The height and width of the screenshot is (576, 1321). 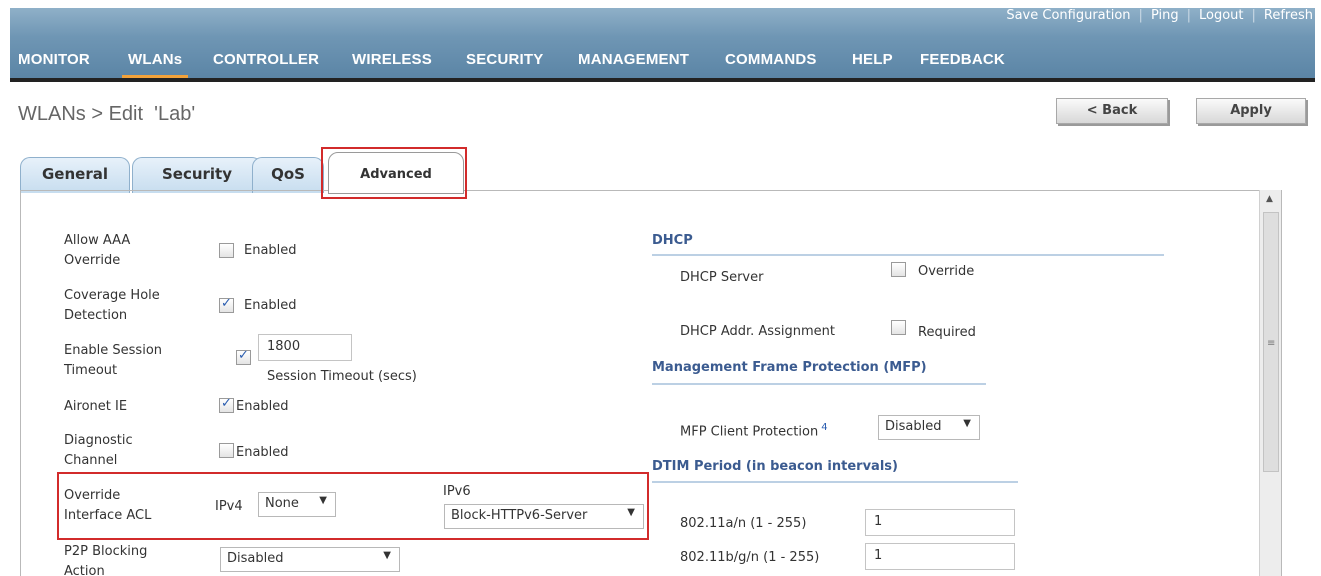 I want to click on override-interface-acl-label: Override Interface ACL, so click(x=108, y=505).